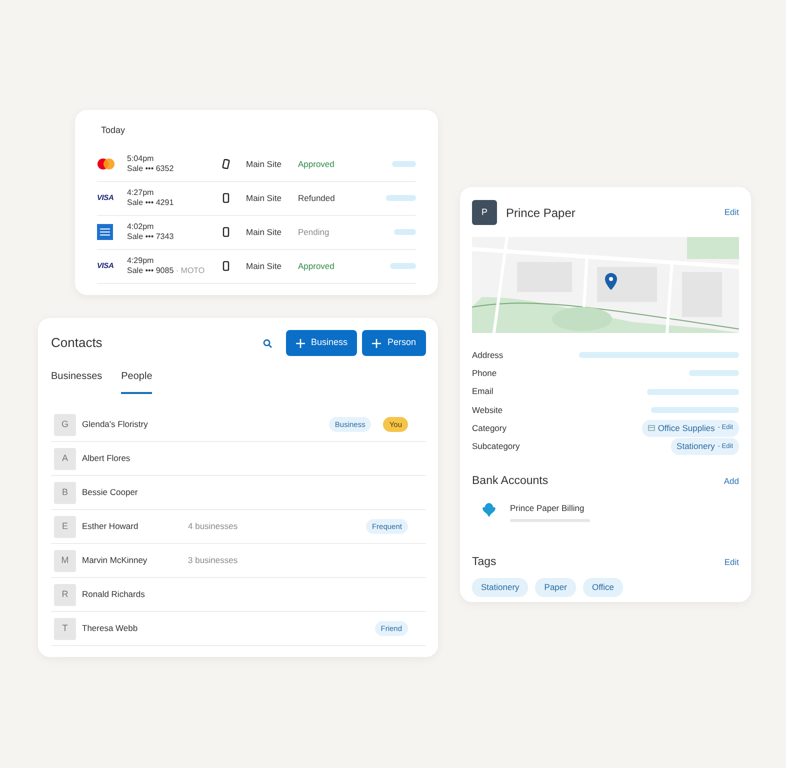 This screenshot has width=786, height=768. What do you see at coordinates (65, 561) in the screenshot?
I see `avatar: M` at bounding box center [65, 561].